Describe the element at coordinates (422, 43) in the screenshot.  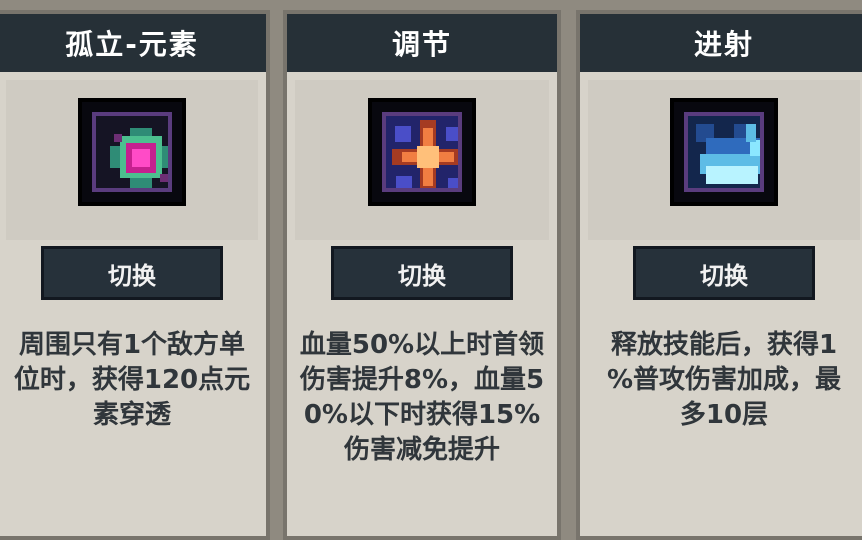
I see `card-title: 调节` at that location.